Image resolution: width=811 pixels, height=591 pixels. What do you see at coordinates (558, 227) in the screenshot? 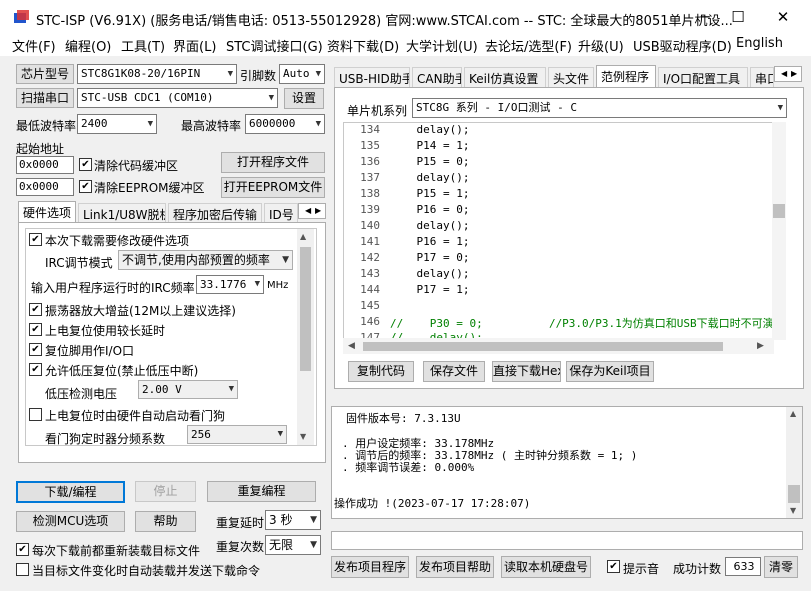
I see `code-line: 140 delay();` at bounding box center [558, 227].